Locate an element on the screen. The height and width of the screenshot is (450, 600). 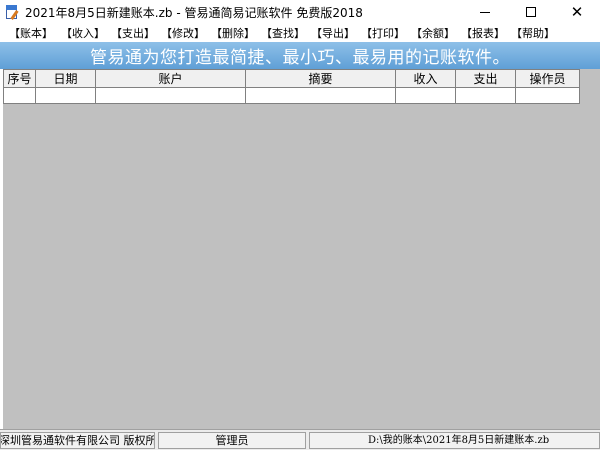
column-header-expense: 支出 is located at coordinates (485, 78).